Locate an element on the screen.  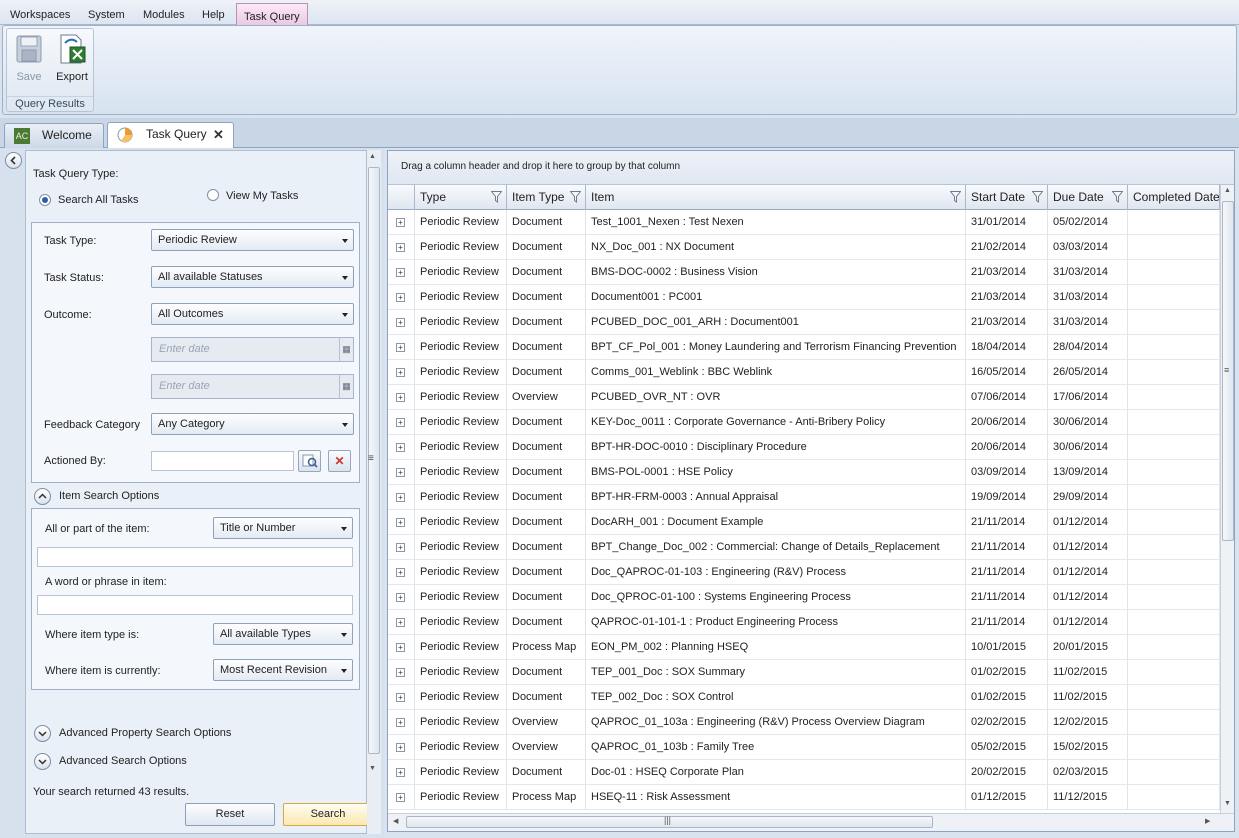
menu-workspaces: Workspaces is located at coordinates (40, 12).